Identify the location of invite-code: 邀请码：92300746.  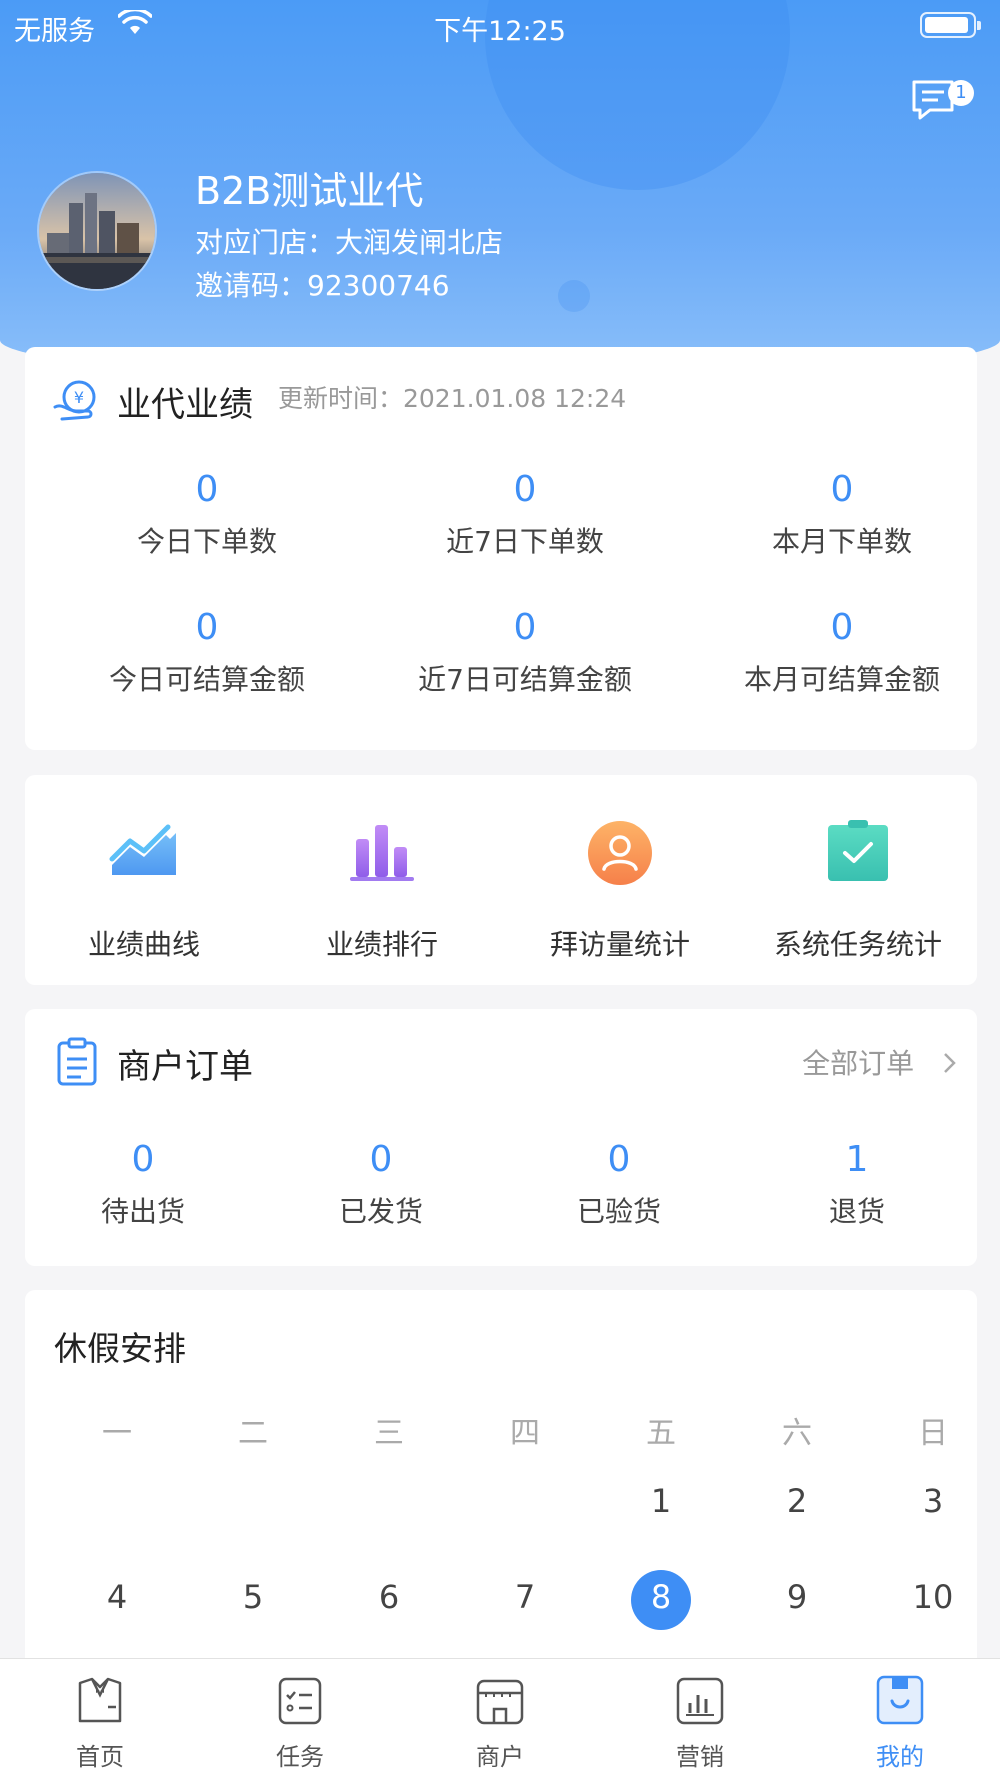
(322, 285).